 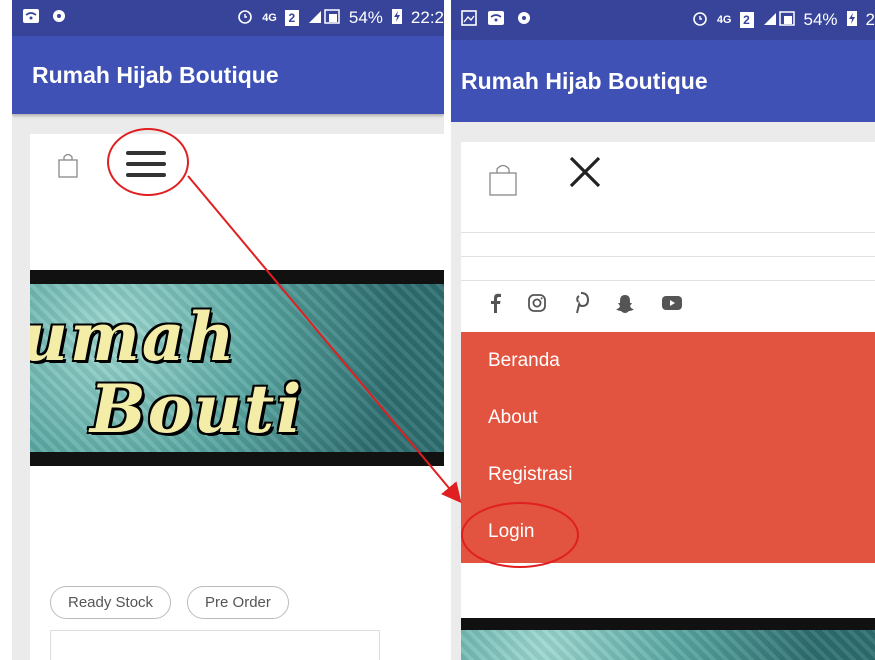 I want to click on youtube-icon, so click(x=672, y=303).